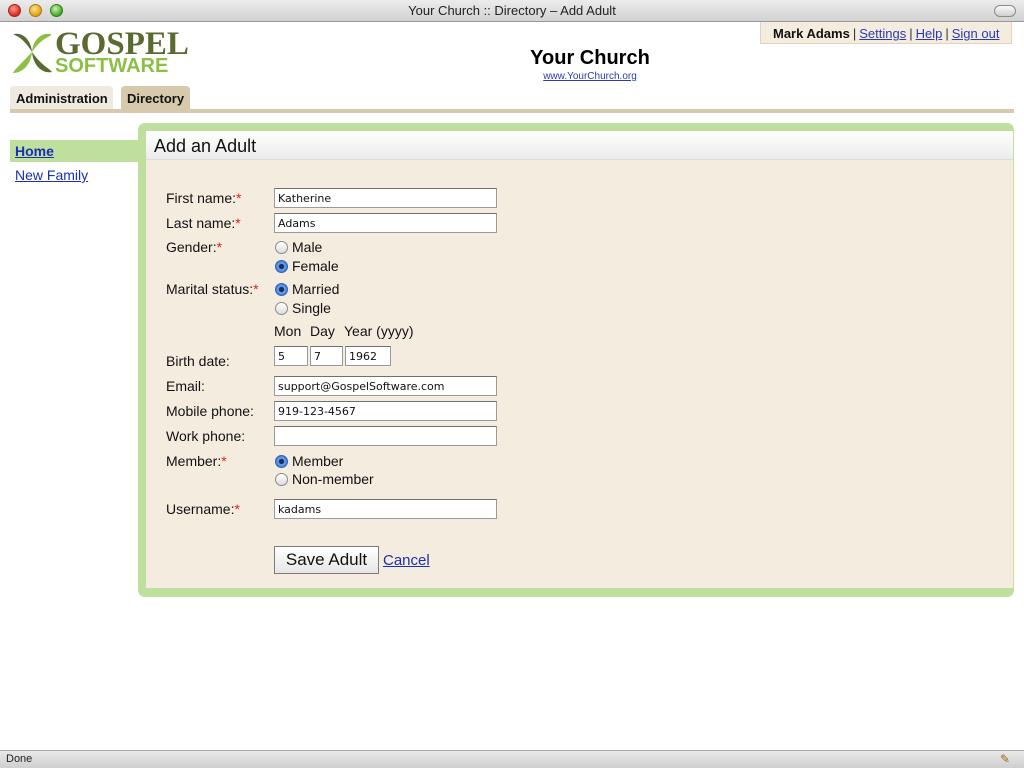  What do you see at coordinates (185, 386) in the screenshot?
I see `email-label: Email:` at bounding box center [185, 386].